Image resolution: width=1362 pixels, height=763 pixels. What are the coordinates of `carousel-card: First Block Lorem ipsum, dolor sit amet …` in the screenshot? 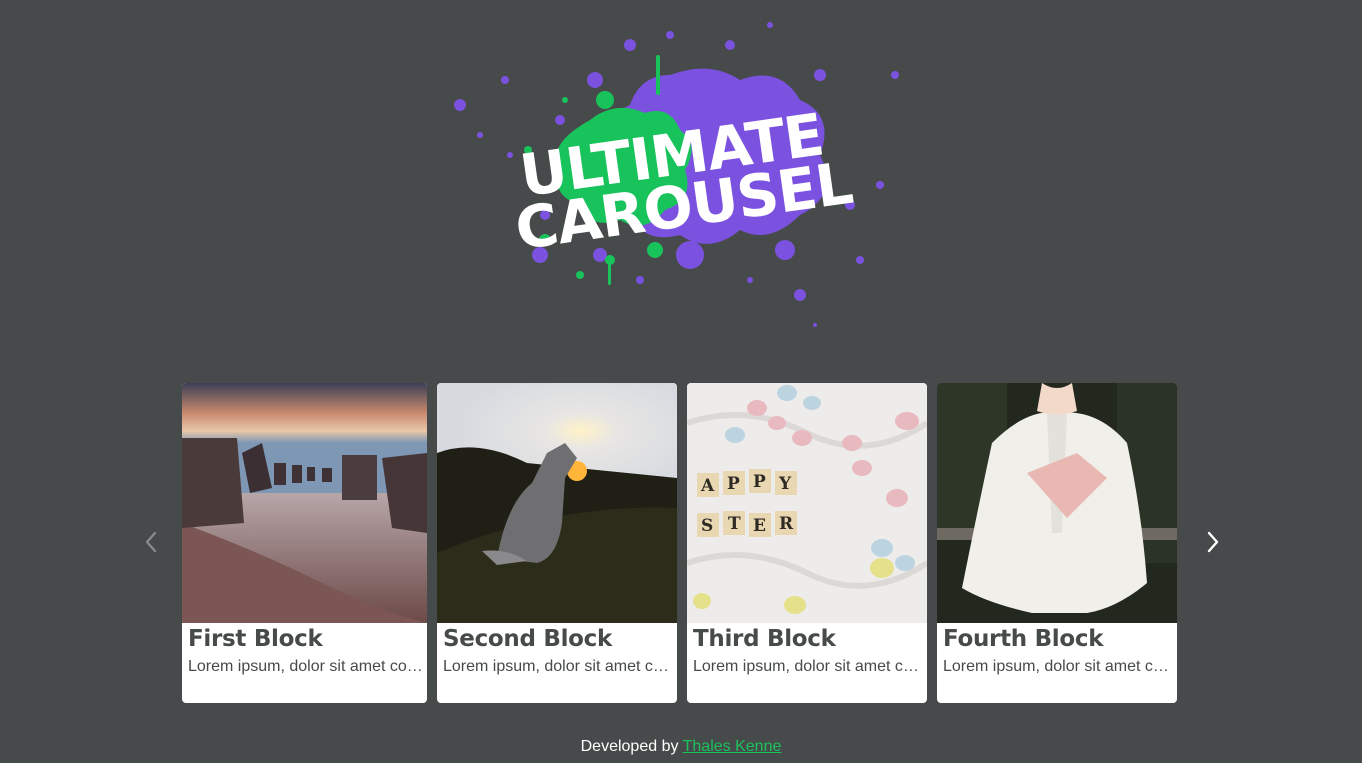 It's located at (304, 543).